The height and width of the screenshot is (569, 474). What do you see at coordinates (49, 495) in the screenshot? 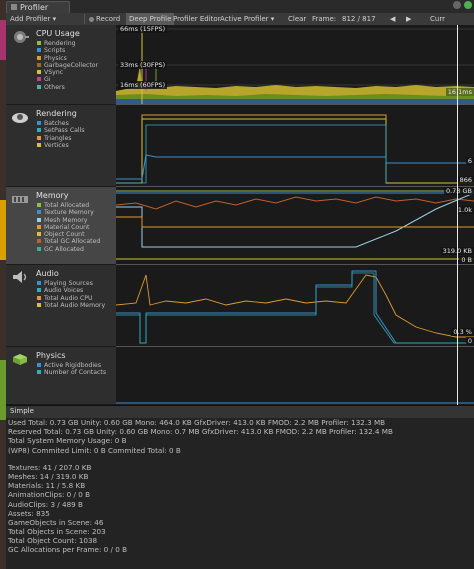
I see `detail-line: AnimationClips: 0 / 0 B` at bounding box center [49, 495].